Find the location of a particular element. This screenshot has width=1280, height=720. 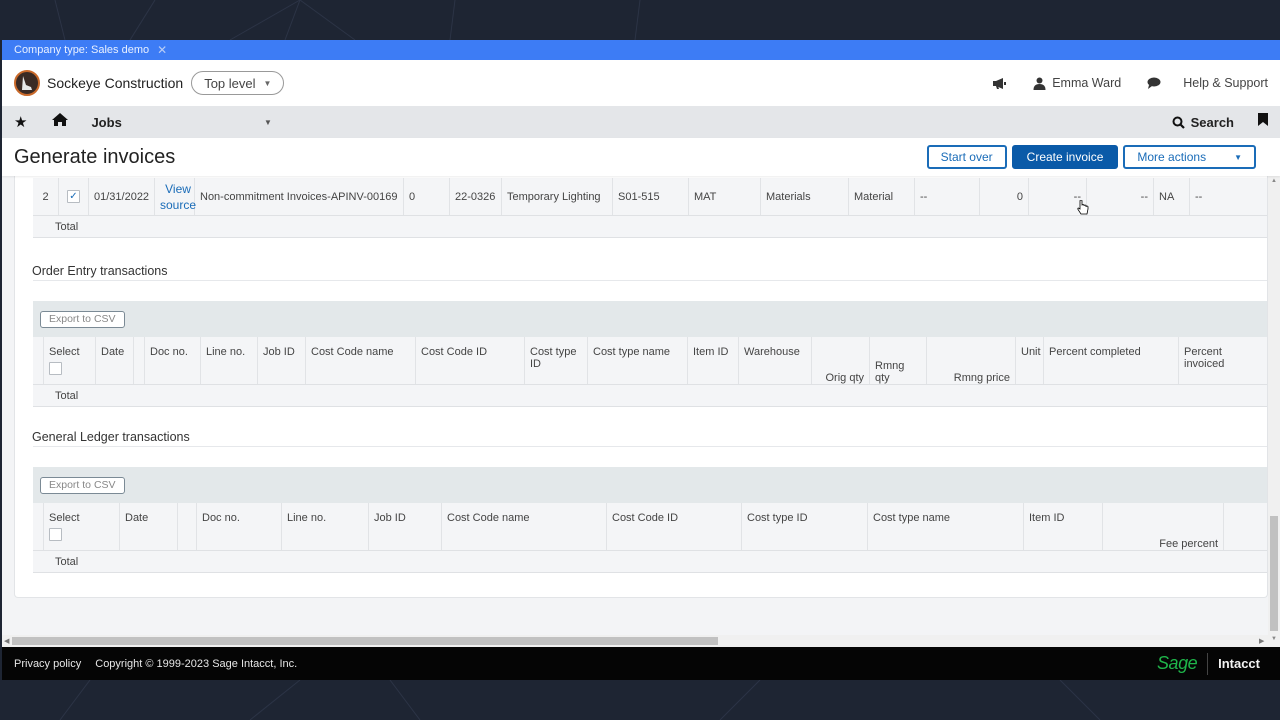

chat-icon is located at coordinates (1154, 83).